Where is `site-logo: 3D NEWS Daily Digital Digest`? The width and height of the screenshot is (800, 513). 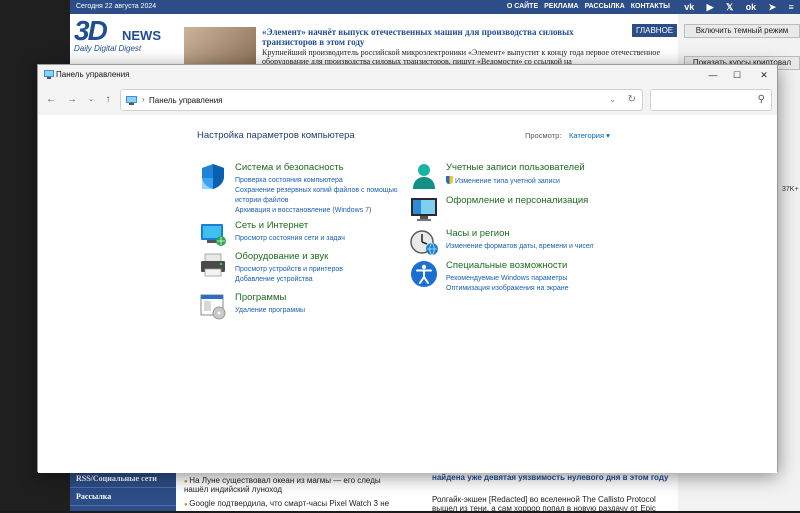
site-logo: 3D NEWS Daily Digital Digest is located at coordinates (124, 35).